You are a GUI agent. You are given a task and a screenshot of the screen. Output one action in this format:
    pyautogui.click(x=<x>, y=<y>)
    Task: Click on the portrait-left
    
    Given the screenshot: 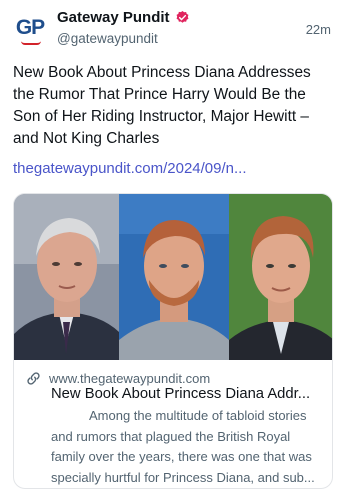 What is the action you would take?
    pyautogui.click(x=66, y=277)
    